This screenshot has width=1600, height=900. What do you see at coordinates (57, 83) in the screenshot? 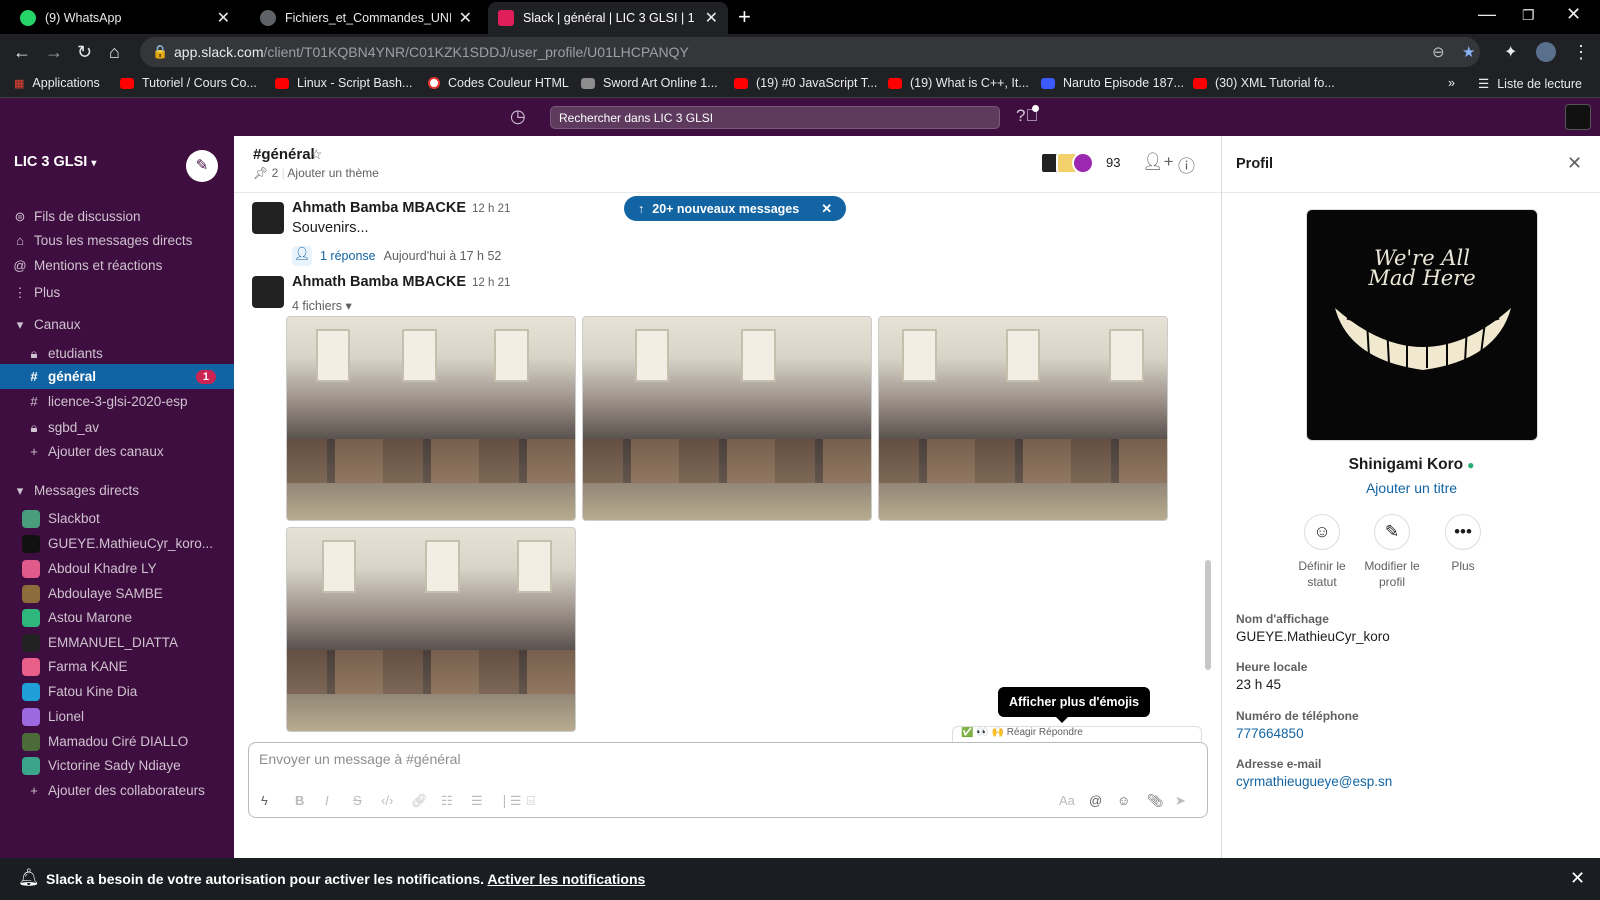
I see `bookmark-applications: ▦ Applications` at bounding box center [57, 83].